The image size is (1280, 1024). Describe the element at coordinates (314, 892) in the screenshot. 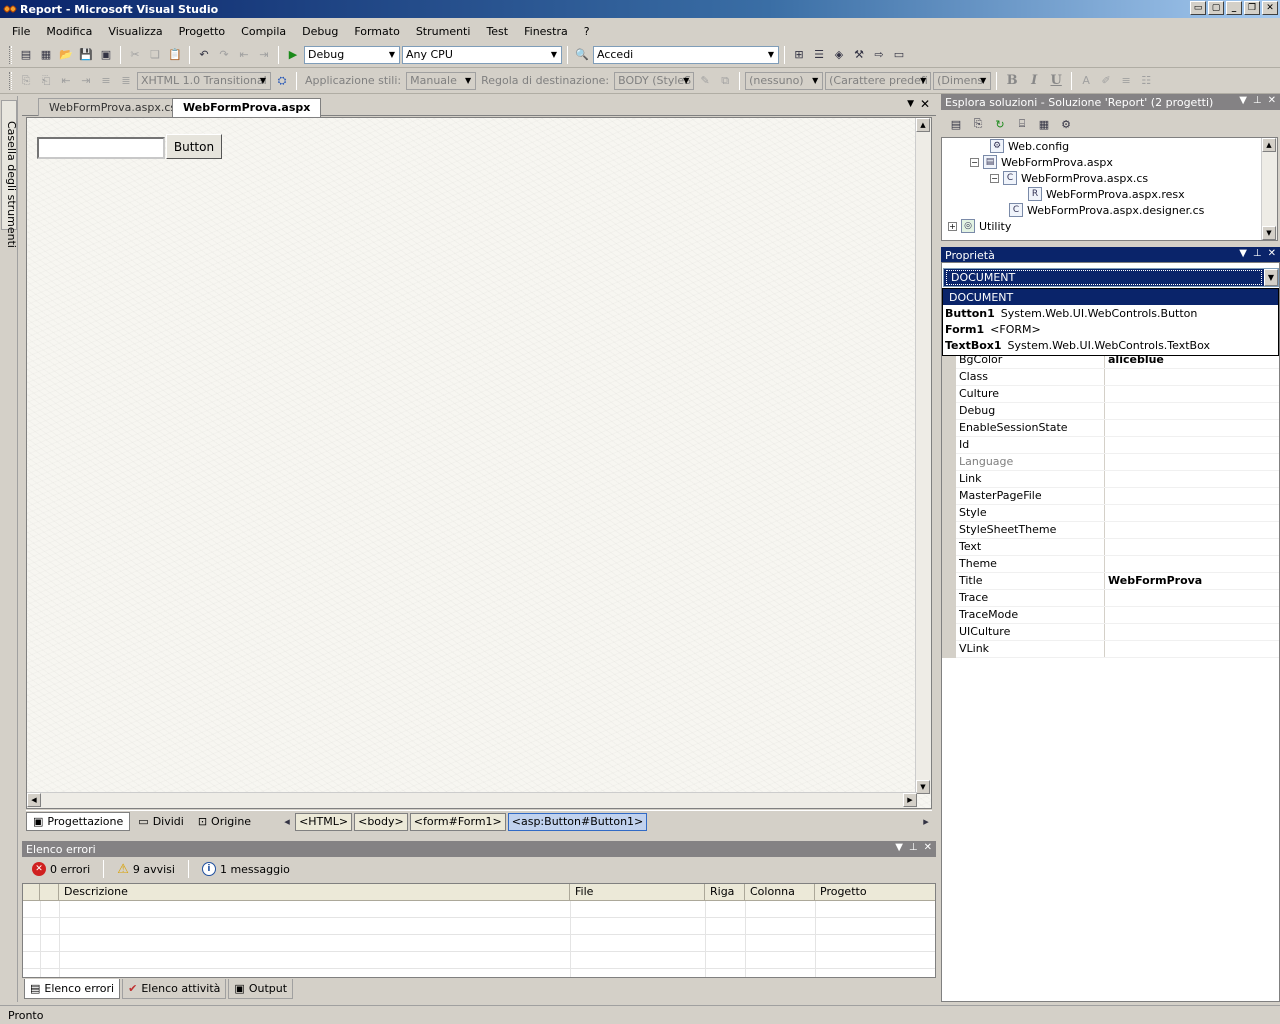

I see `column-header-description: Descrizione` at that location.